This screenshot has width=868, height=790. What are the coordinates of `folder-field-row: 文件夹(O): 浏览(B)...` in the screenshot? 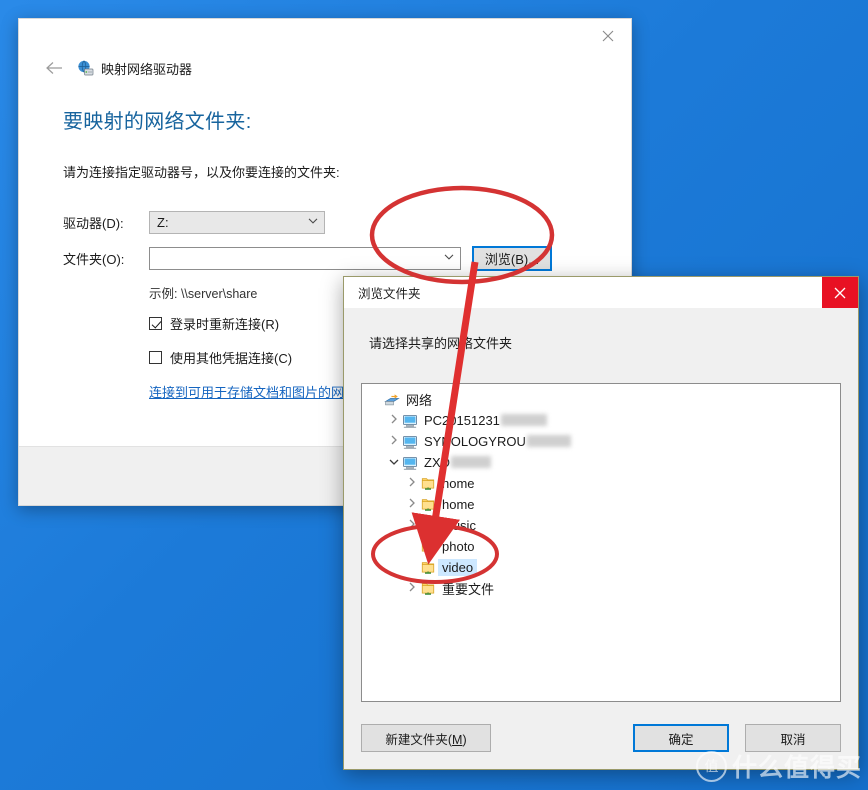 It's located at (347, 258).